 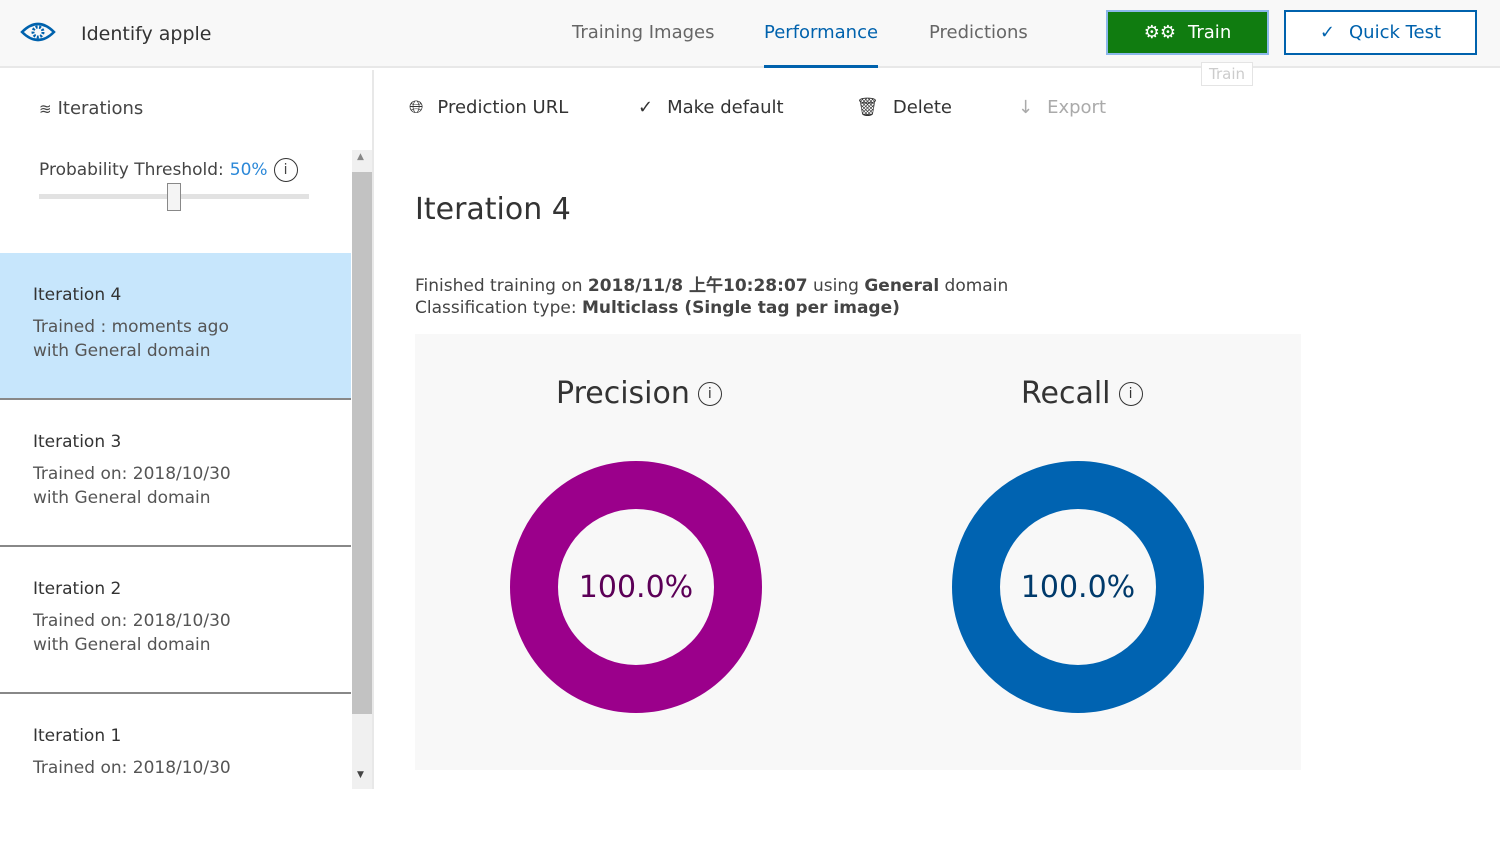 I want to click on metrics-donuts, so click(x=857, y=587).